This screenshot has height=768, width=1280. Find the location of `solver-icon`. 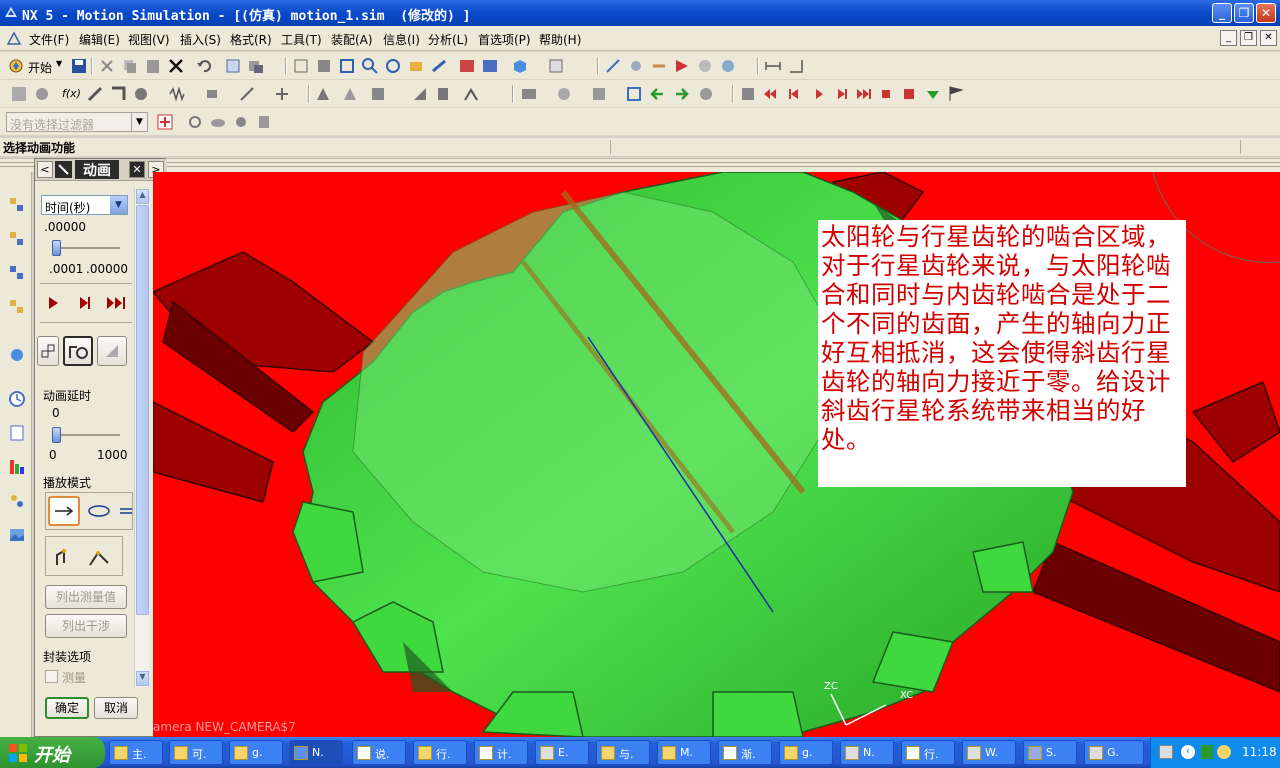

solver-icon is located at coordinates (378, 94).